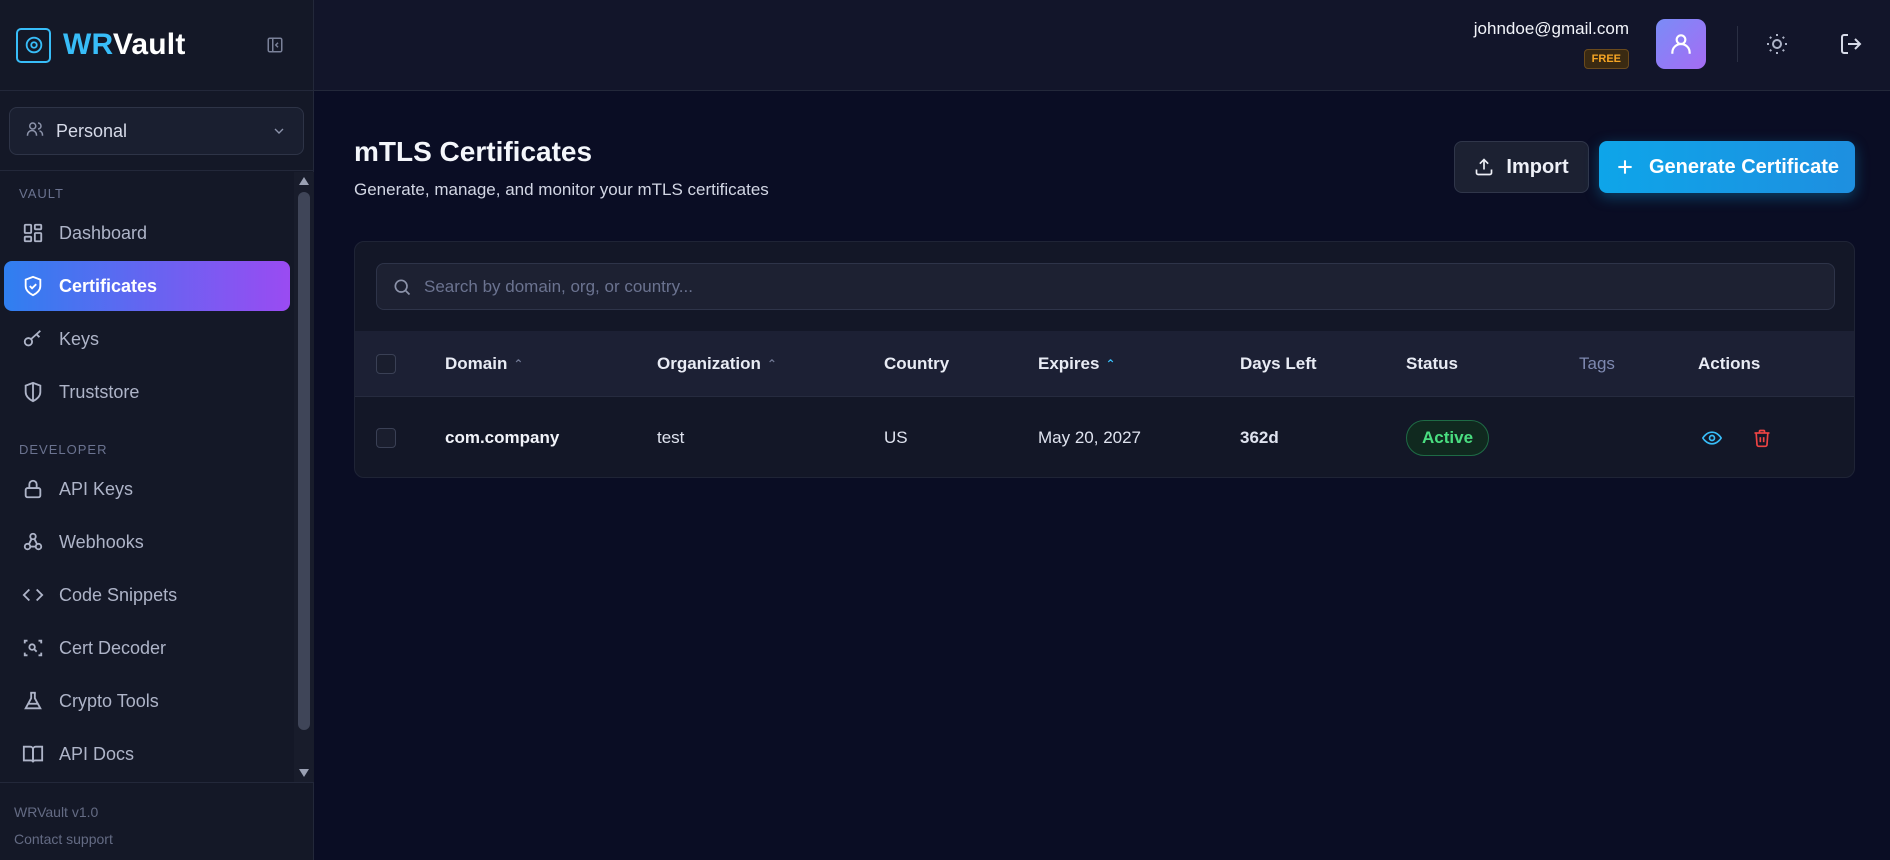  I want to click on collapse-sidebar-icon, so click(275, 45).